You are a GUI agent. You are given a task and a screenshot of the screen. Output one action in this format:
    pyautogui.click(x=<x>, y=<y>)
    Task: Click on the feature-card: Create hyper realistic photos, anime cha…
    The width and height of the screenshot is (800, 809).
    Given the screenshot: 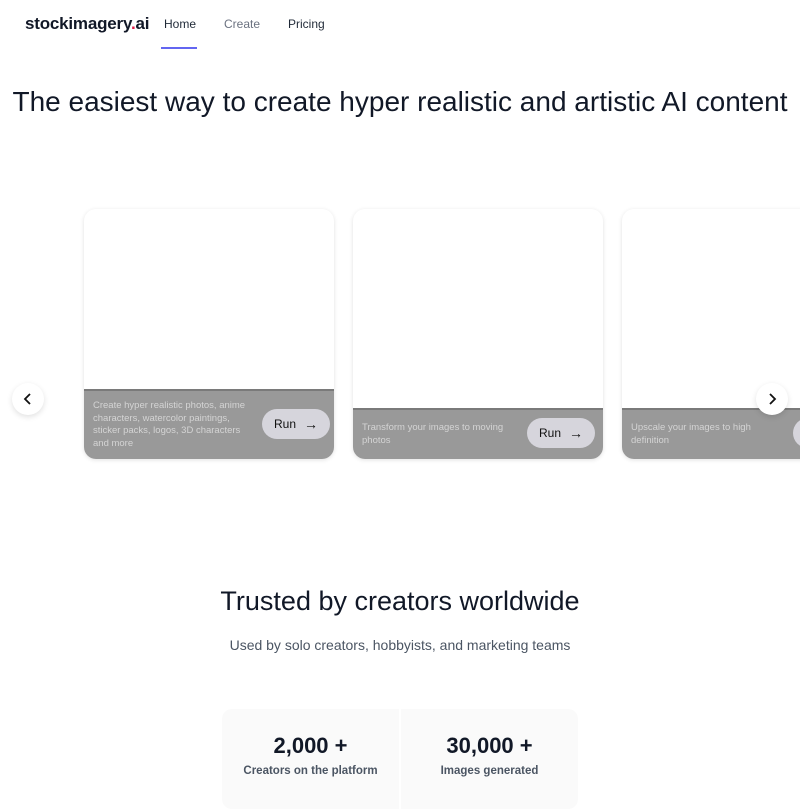 What is the action you would take?
    pyautogui.click(x=209, y=334)
    